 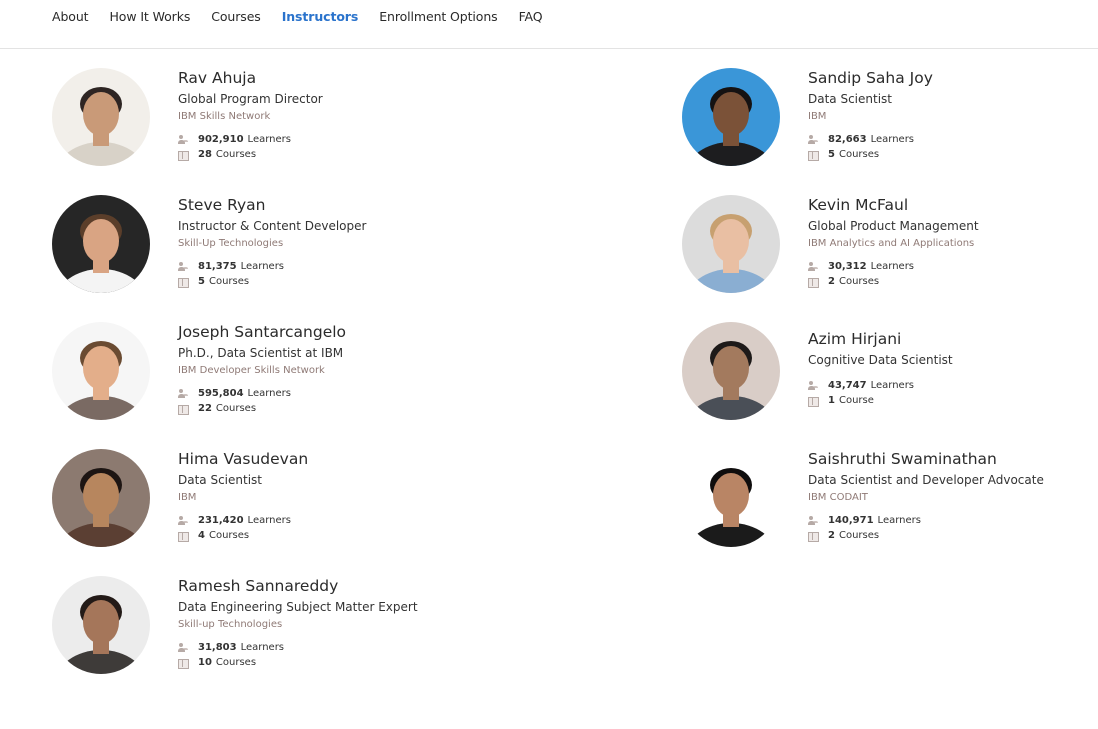 I want to click on nav-item-about: About, so click(x=70, y=16).